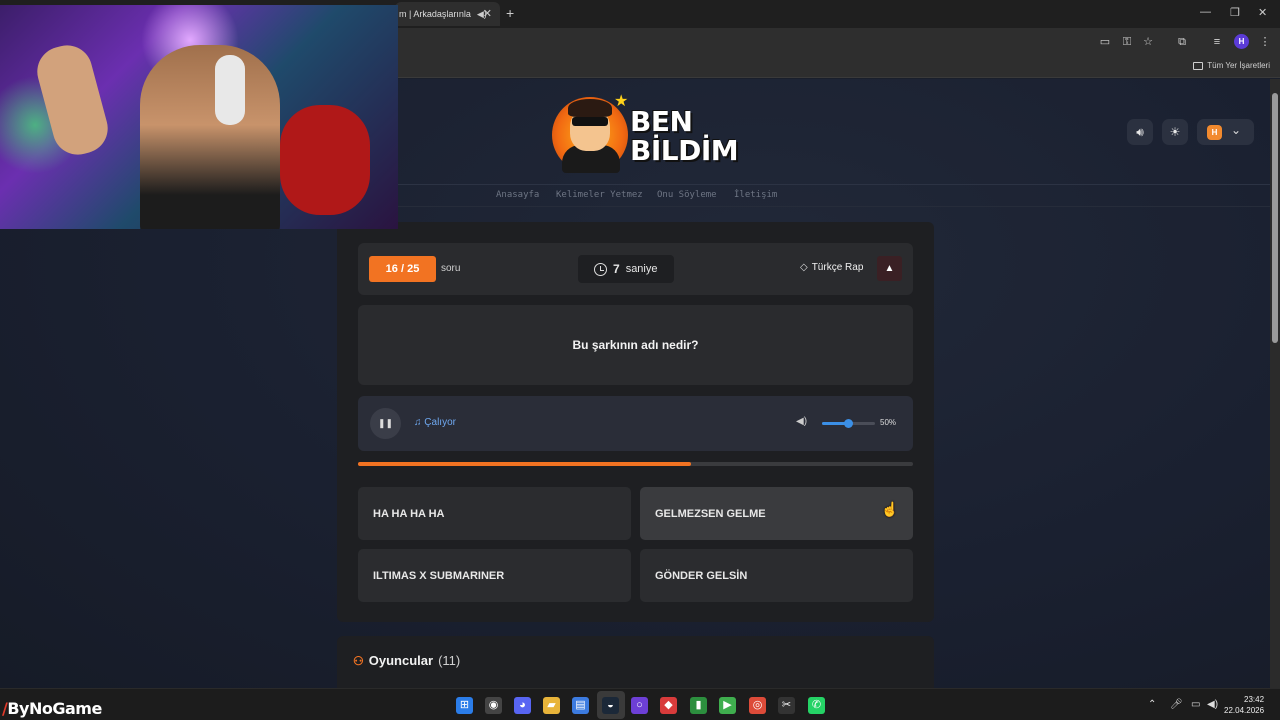  What do you see at coordinates (1214, 132) in the screenshot?
I see `user-avatar: H` at bounding box center [1214, 132].